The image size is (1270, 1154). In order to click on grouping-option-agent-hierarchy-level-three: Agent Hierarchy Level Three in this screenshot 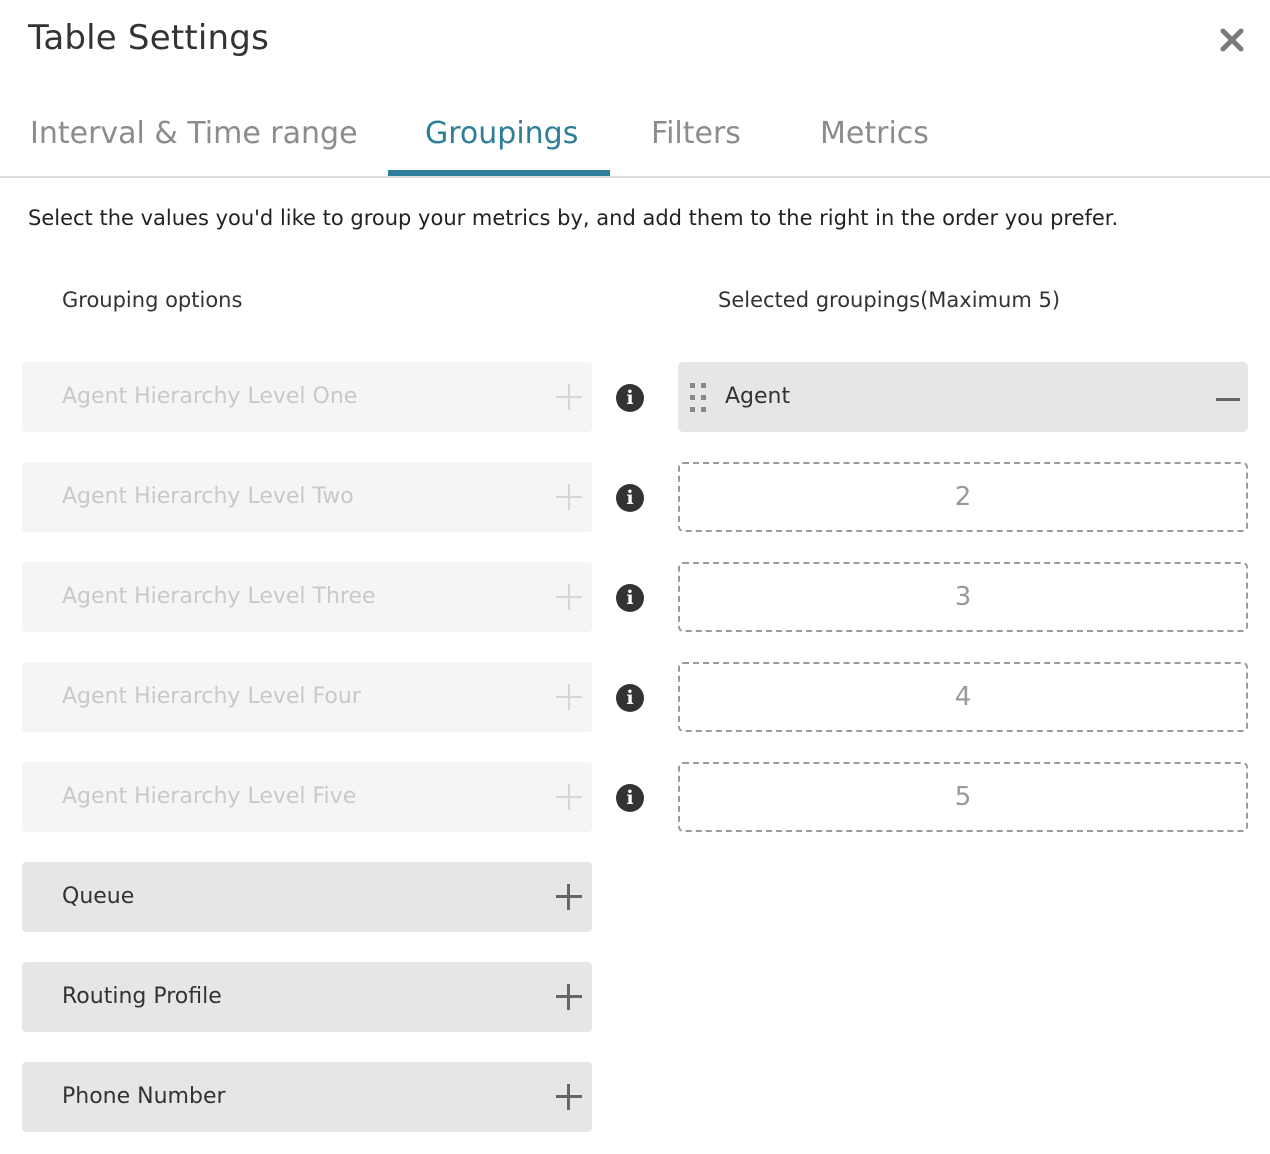, I will do `click(307, 597)`.